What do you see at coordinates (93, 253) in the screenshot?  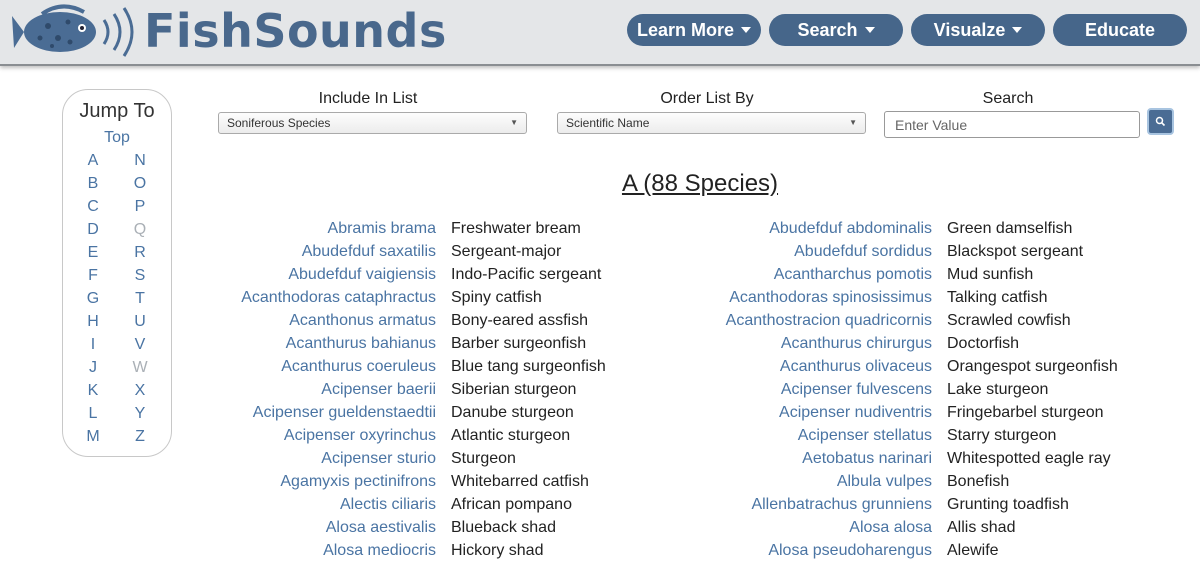 I see `jump-letter-e: E` at bounding box center [93, 253].